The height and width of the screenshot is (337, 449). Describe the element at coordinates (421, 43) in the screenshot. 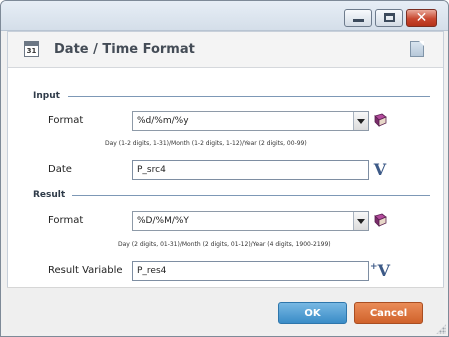

I see `notes-icon-fold` at that location.